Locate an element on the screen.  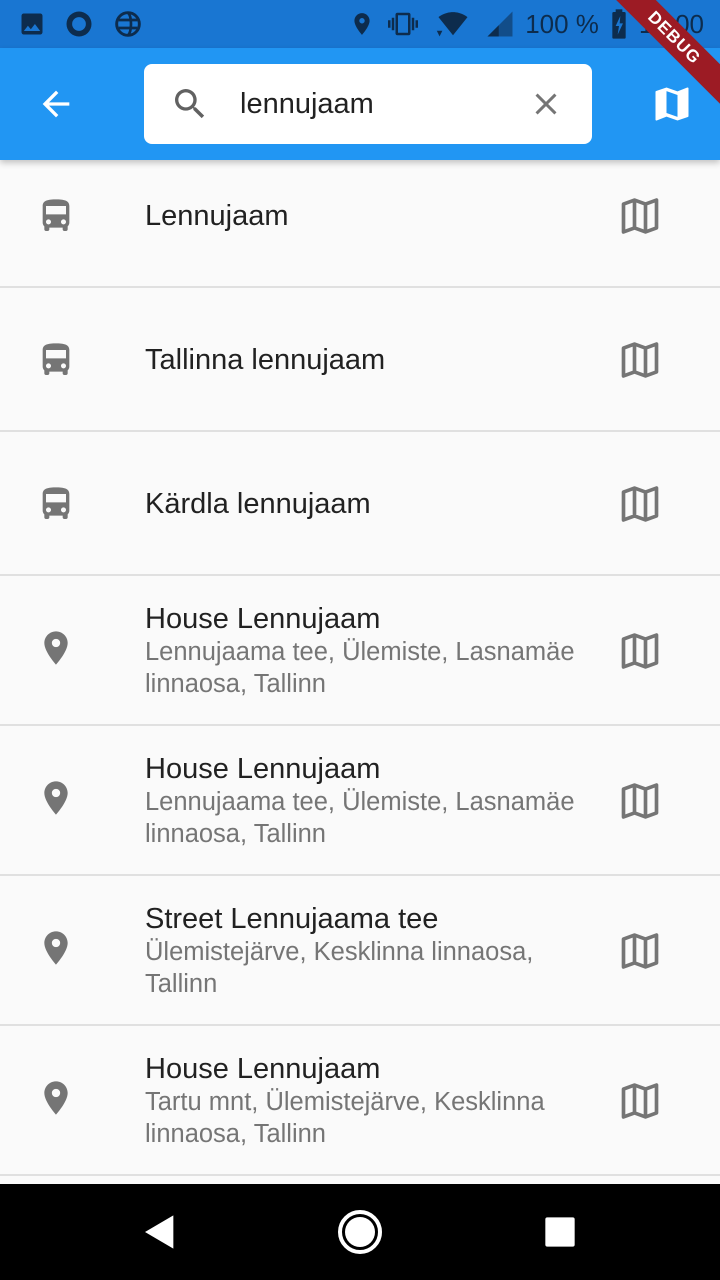
list-item: Lennujaam is located at coordinates (360, 216).